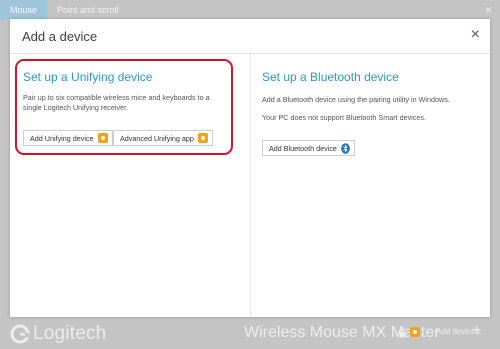  Describe the element at coordinates (124, 107) in the screenshot. I see `unifying-highlight-box` at that location.